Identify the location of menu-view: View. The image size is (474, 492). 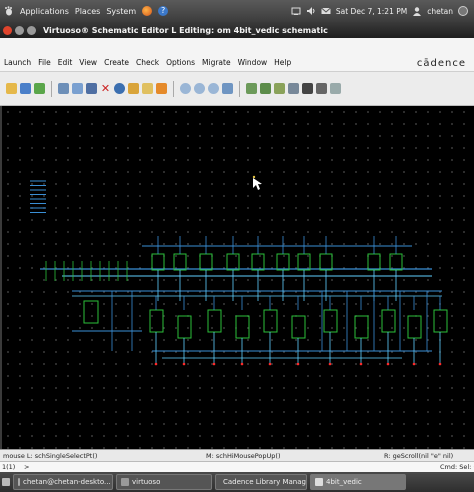
(88, 62).